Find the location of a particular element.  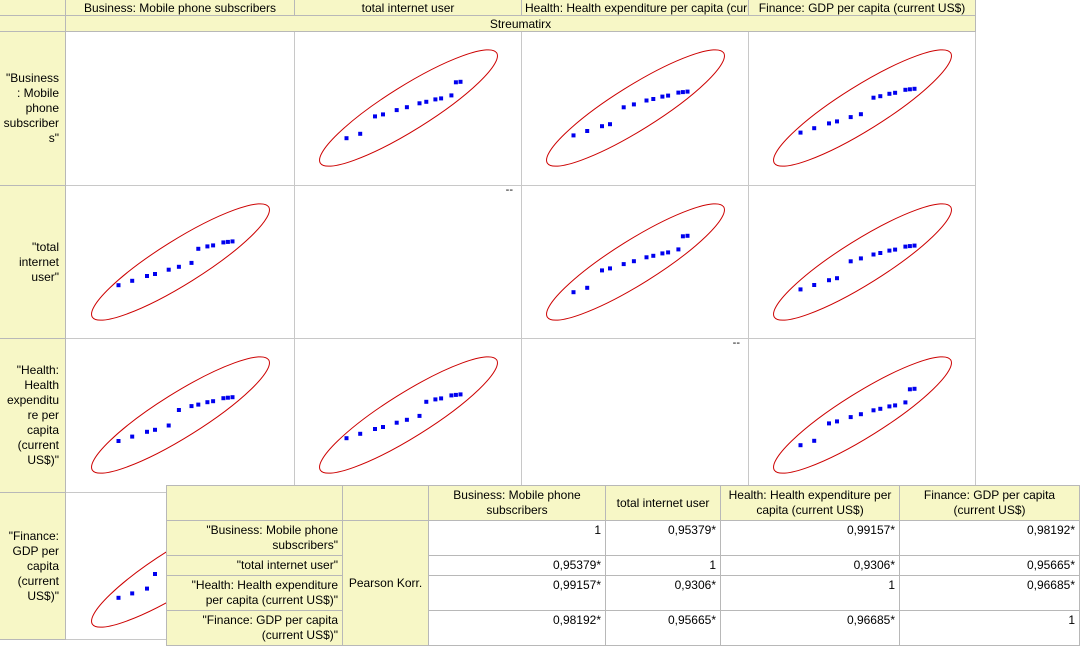

table-row-label: "total internet user" is located at coordinates (254, 565).